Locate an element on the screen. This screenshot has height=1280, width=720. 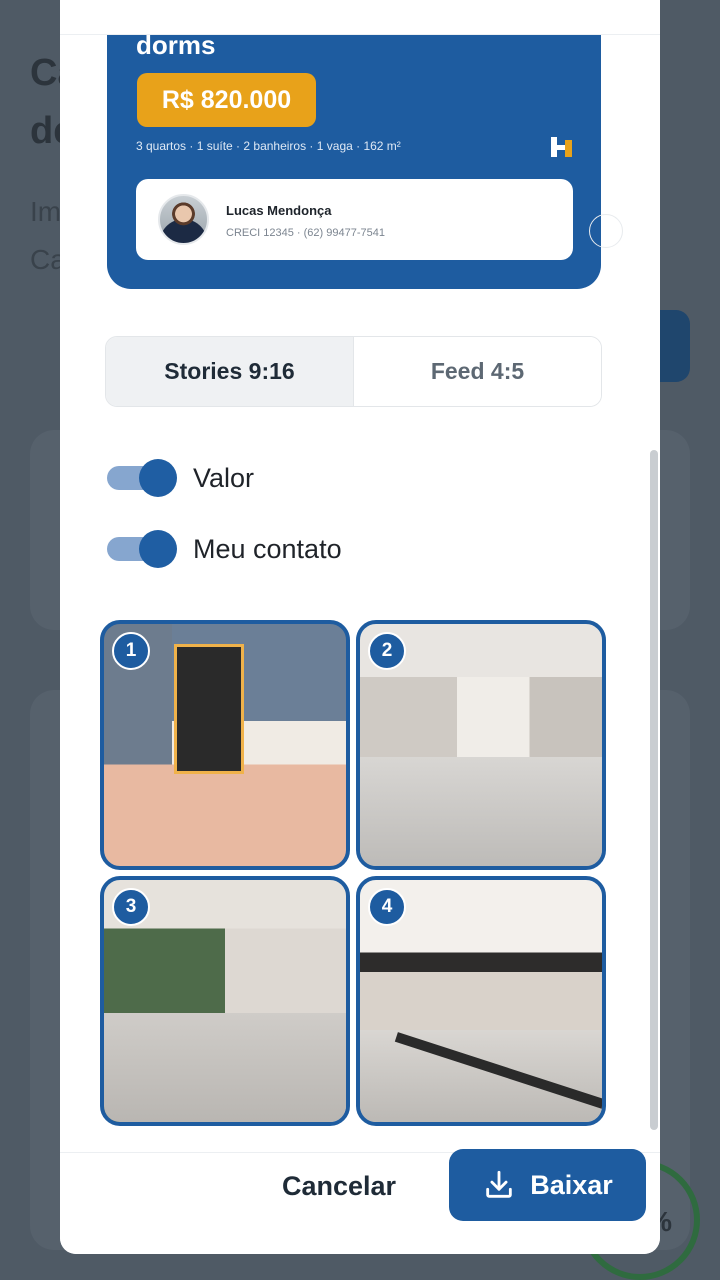
modal-scrollbar is located at coordinates (654, 790).